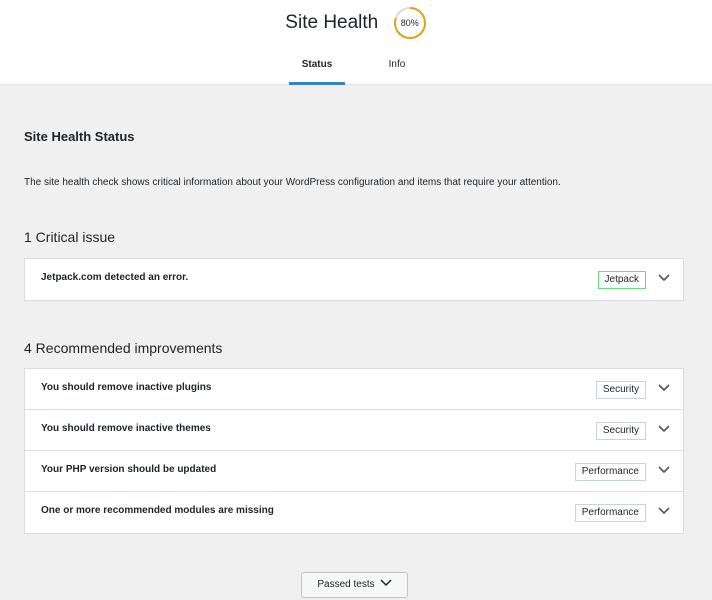 Image resolution: width=712 pixels, height=600 pixels. Describe the element at coordinates (79, 136) in the screenshot. I see `section-title: Site Health Status` at that location.